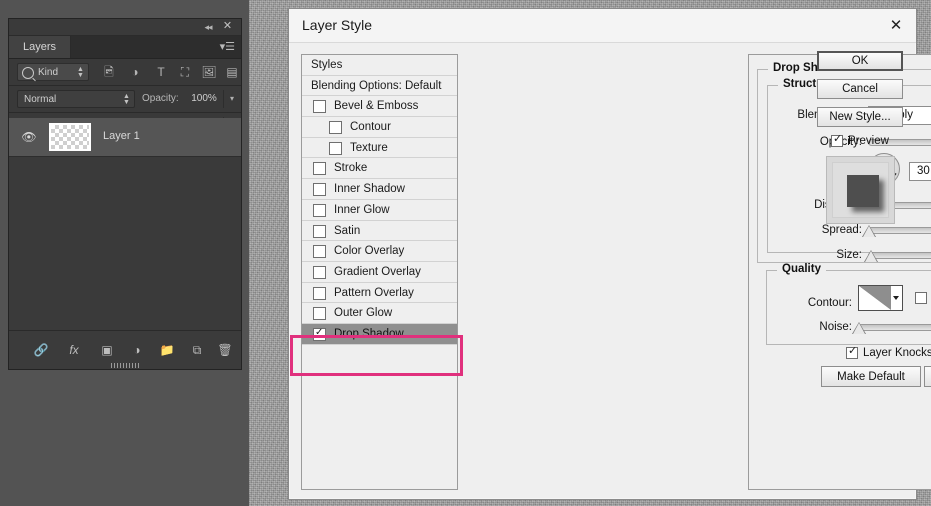 The width and height of the screenshot is (931, 506). Describe the element at coordinates (337, 25) in the screenshot. I see `page-title: Layer Style` at that location.